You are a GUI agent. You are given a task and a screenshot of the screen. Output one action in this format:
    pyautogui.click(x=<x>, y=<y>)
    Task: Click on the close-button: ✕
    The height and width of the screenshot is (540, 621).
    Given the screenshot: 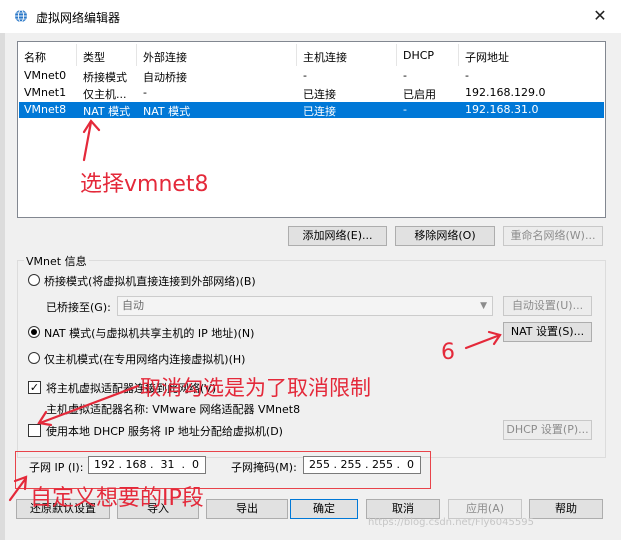 What is the action you would take?
    pyautogui.click(x=600, y=16)
    